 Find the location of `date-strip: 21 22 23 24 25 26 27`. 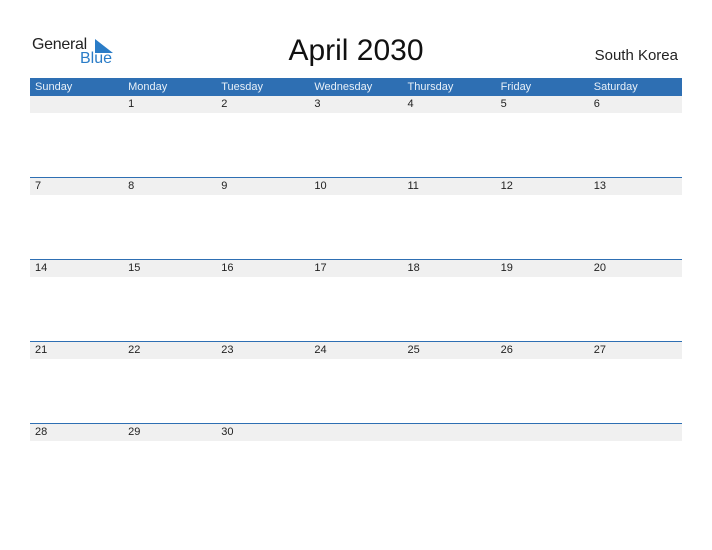

date-strip: 21 22 23 24 25 26 27 is located at coordinates (356, 350).